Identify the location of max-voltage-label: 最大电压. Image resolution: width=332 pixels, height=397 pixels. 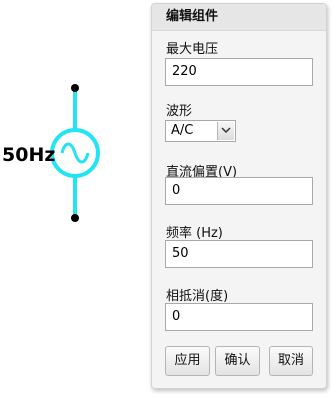
(192, 49).